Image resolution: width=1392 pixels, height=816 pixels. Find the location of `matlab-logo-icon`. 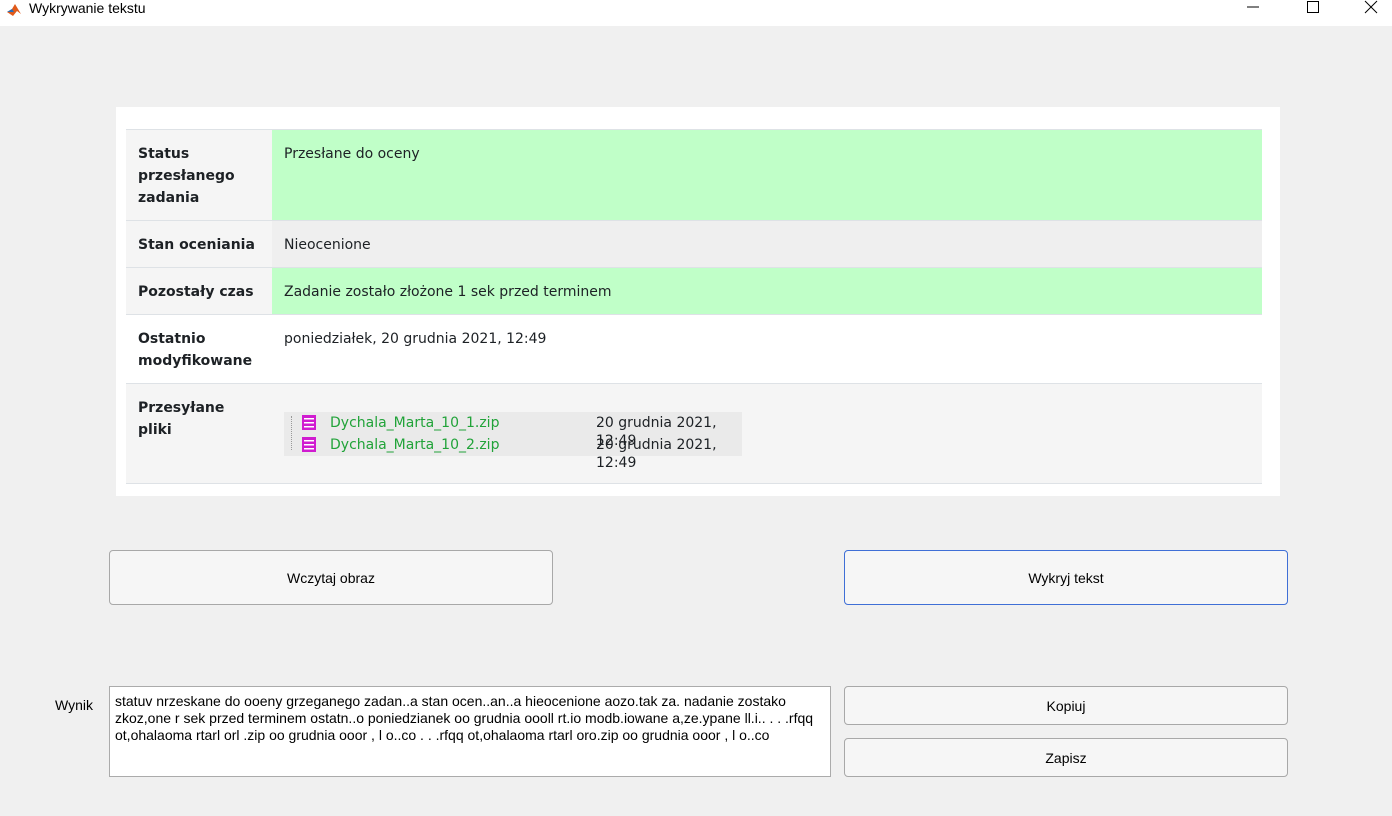

matlab-logo-icon is located at coordinates (14, 10).